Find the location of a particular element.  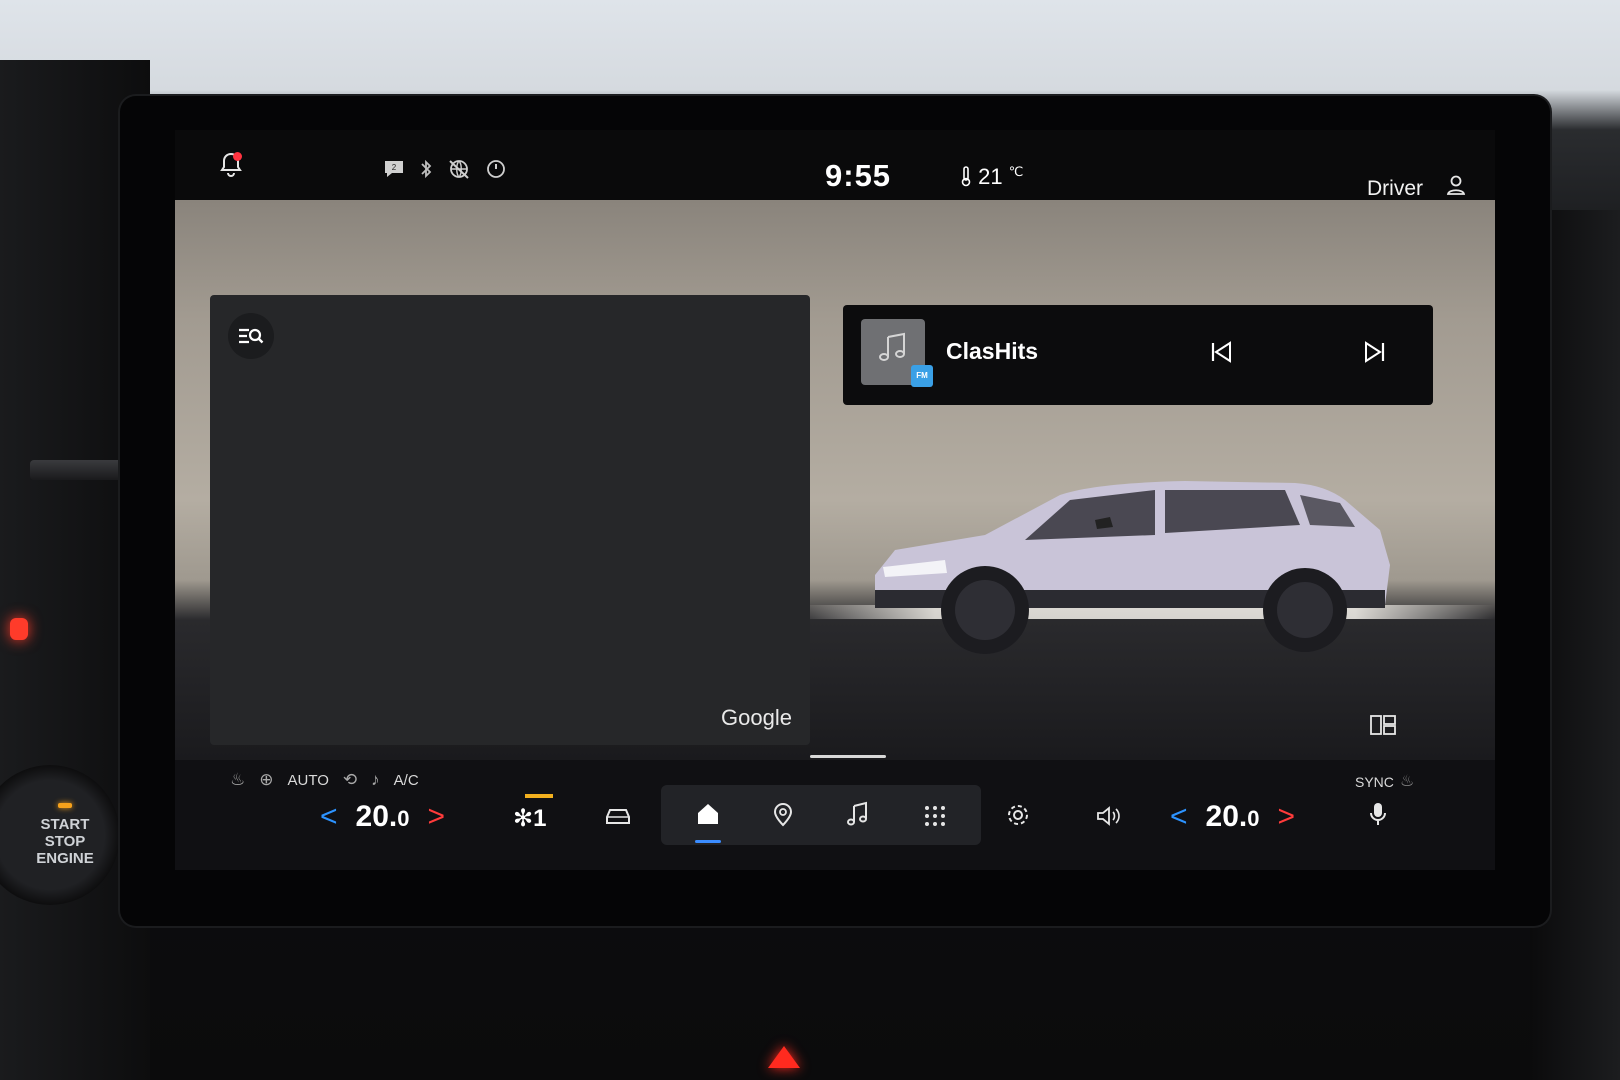

volume-icon is located at coordinates (1108, 818).